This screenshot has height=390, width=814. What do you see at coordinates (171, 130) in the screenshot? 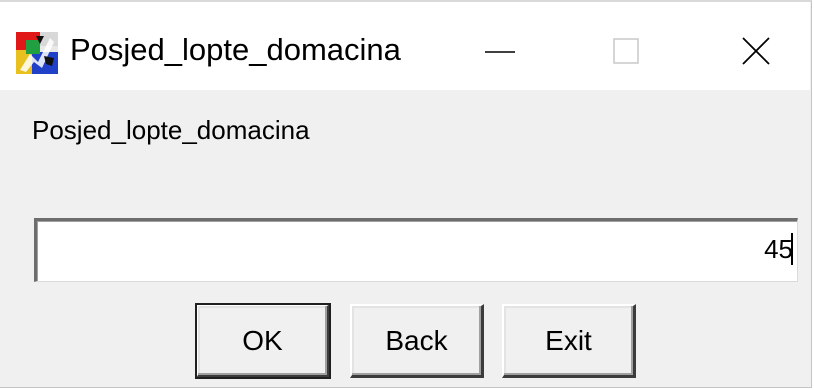
I see `prompt-label: Posjed_lopte_domacina` at bounding box center [171, 130].